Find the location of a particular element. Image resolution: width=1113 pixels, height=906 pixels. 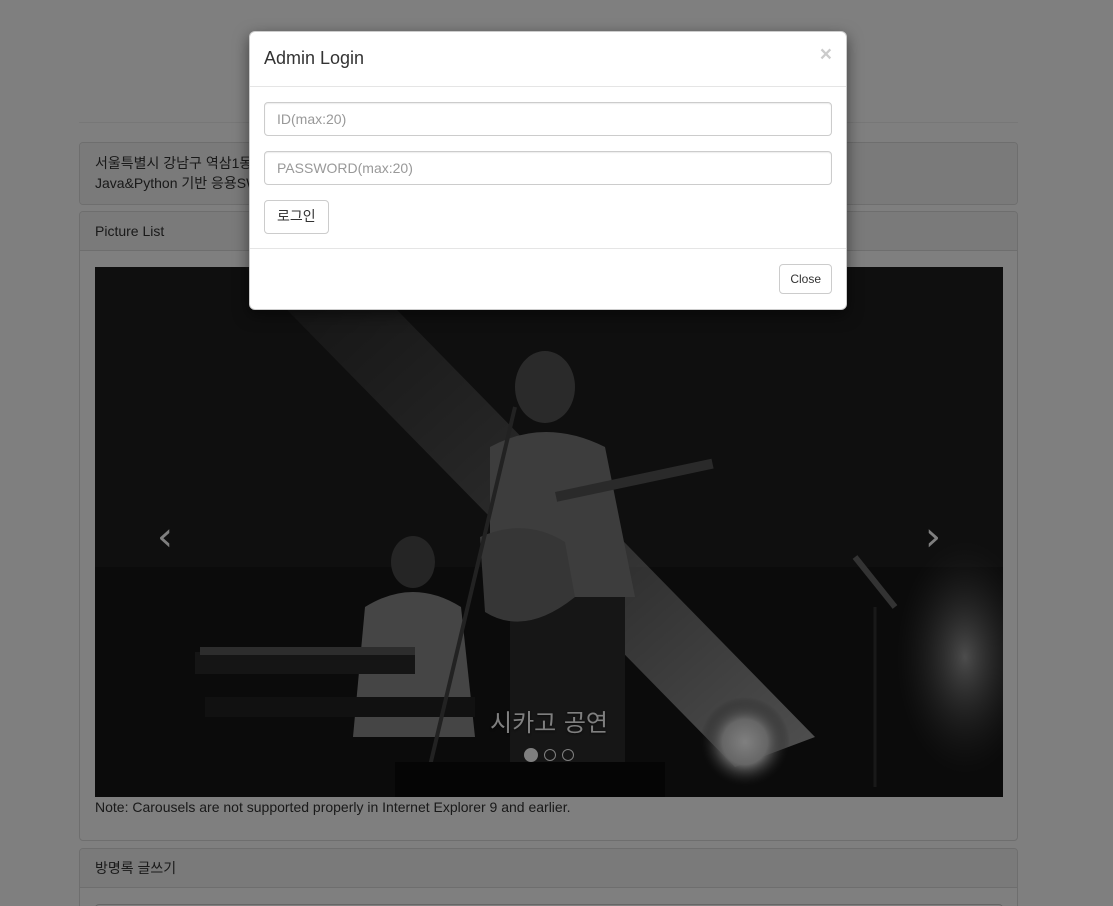

modal-footer: Close is located at coordinates (548, 279).